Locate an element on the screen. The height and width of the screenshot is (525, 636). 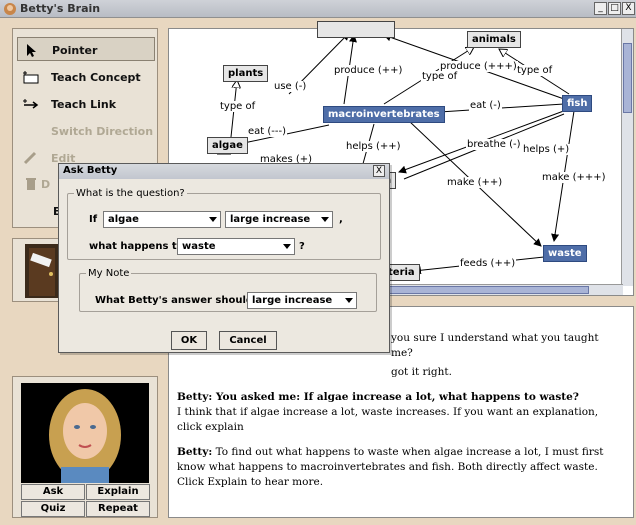
link-label-use: use (-) is located at coordinates (290, 86).